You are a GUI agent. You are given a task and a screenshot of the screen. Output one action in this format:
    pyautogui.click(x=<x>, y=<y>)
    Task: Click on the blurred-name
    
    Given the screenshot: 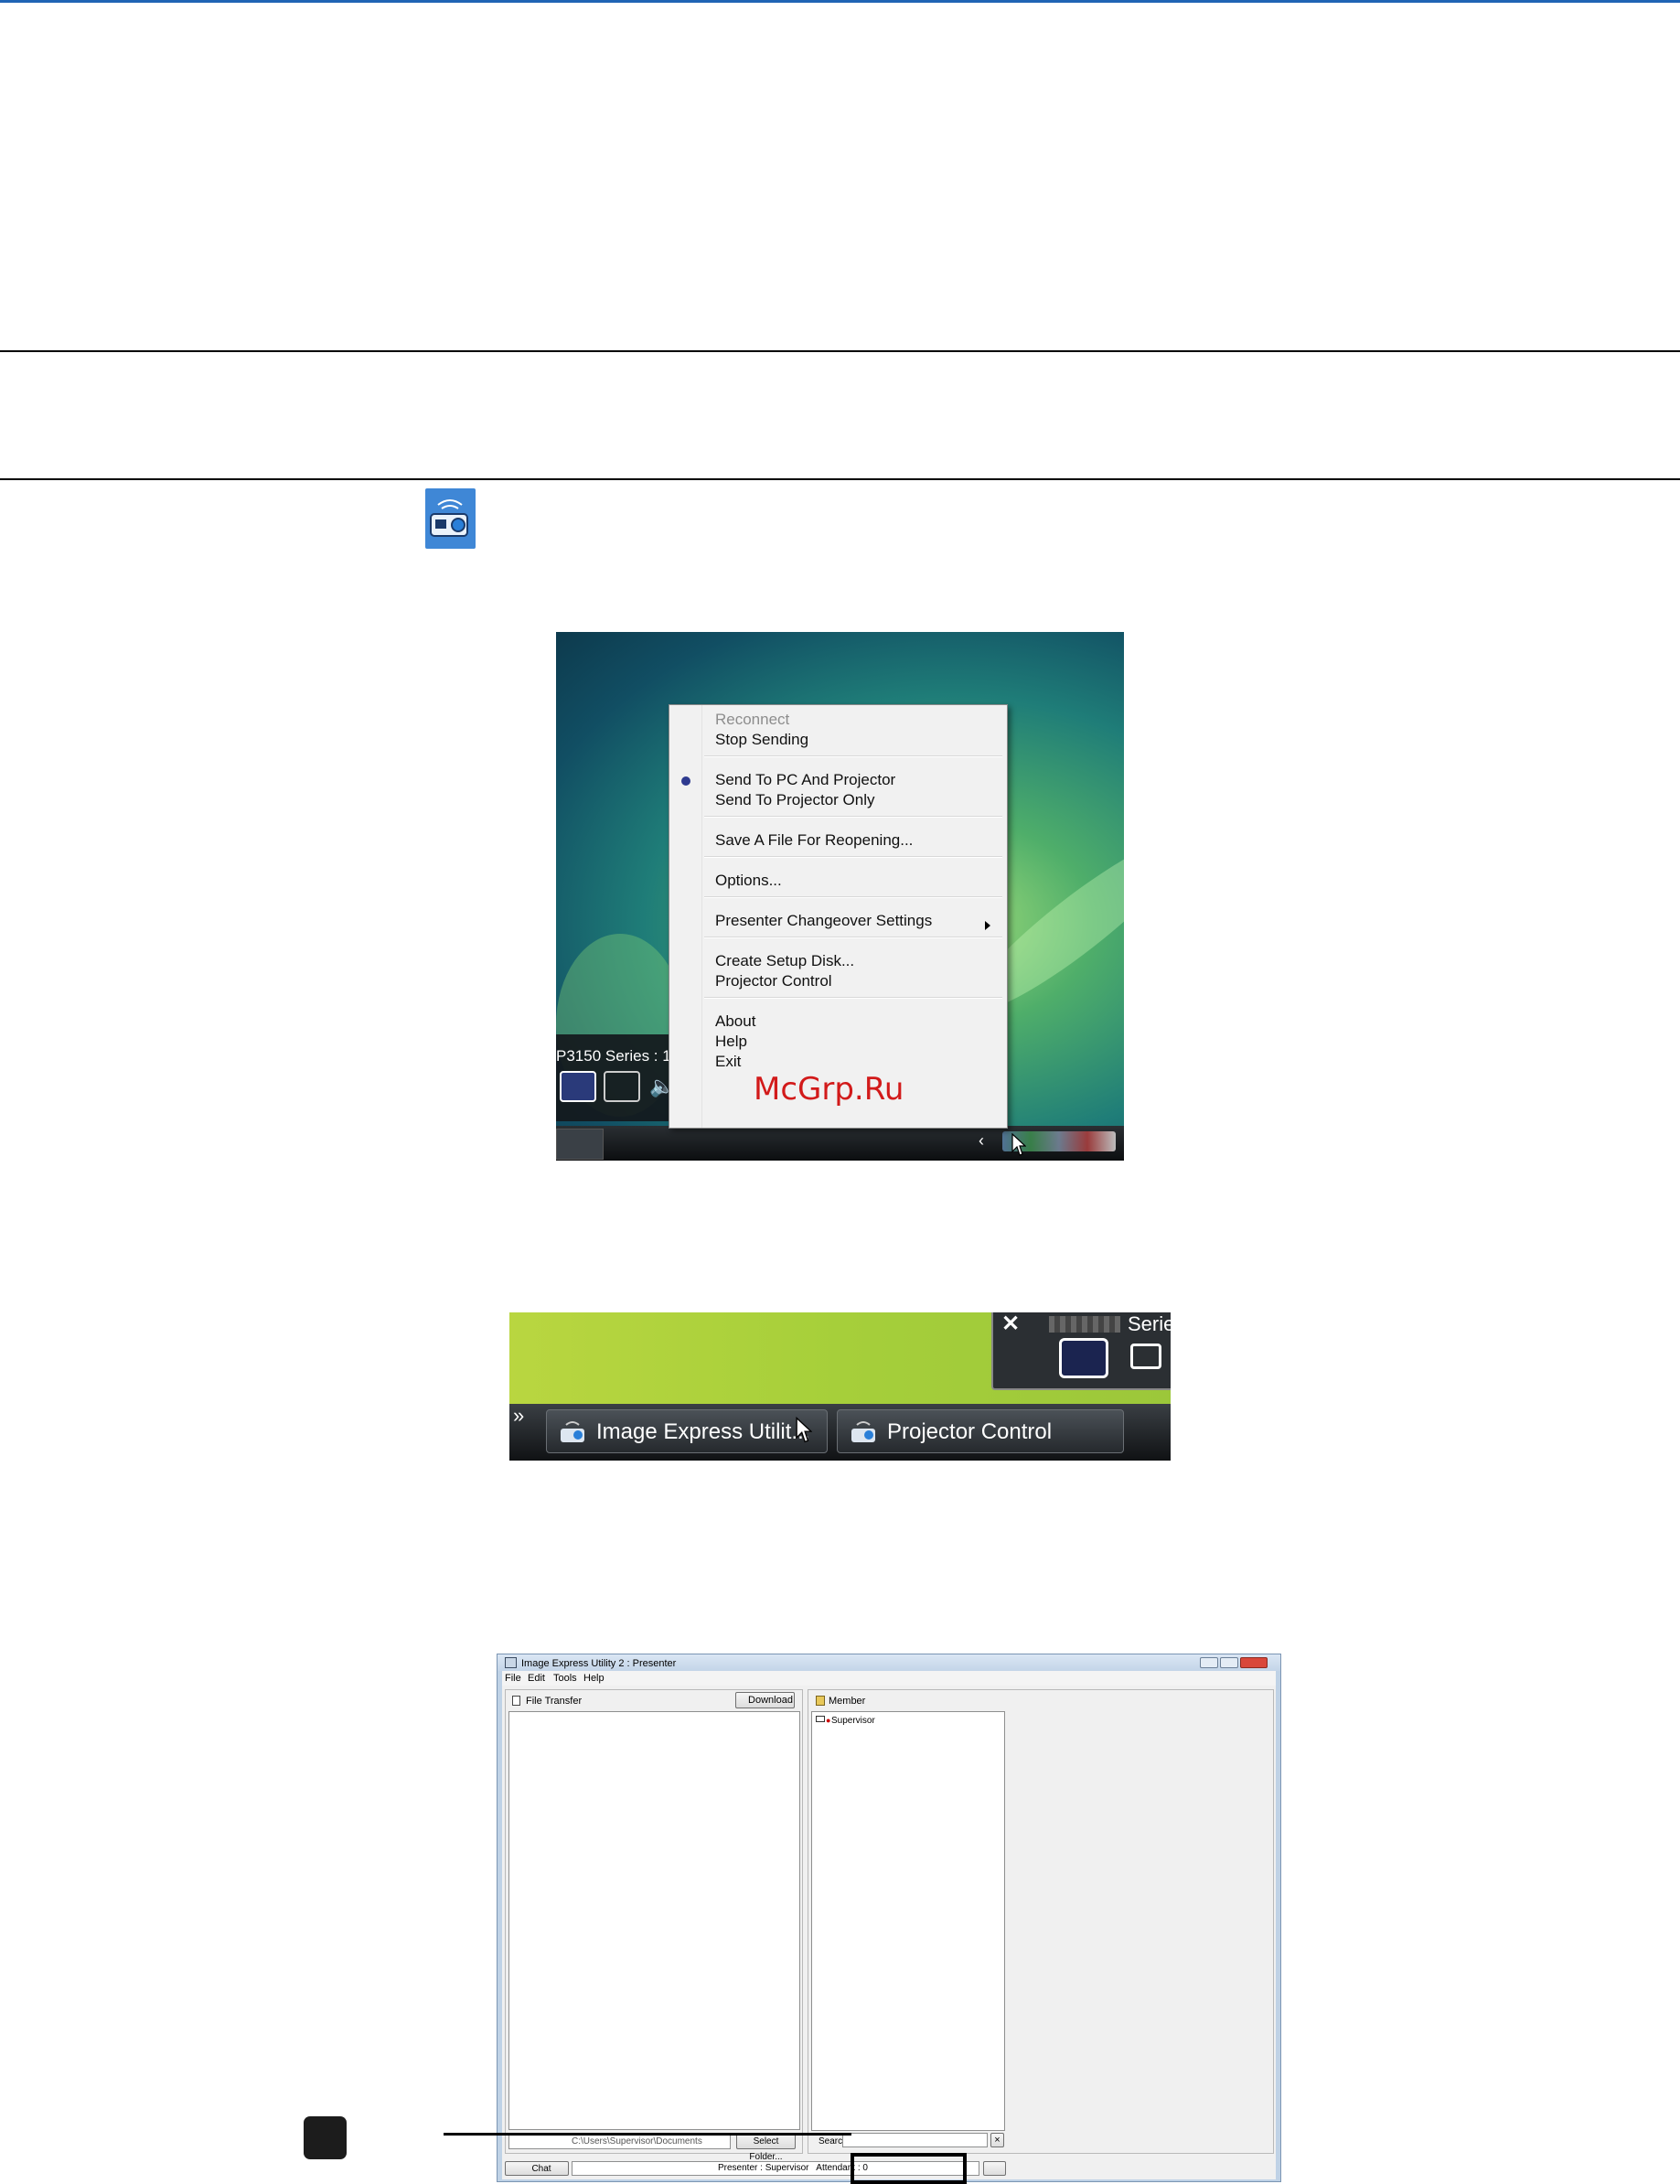 What is the action you would take?
    pyautogui.click(x=1084, y=1324)
    